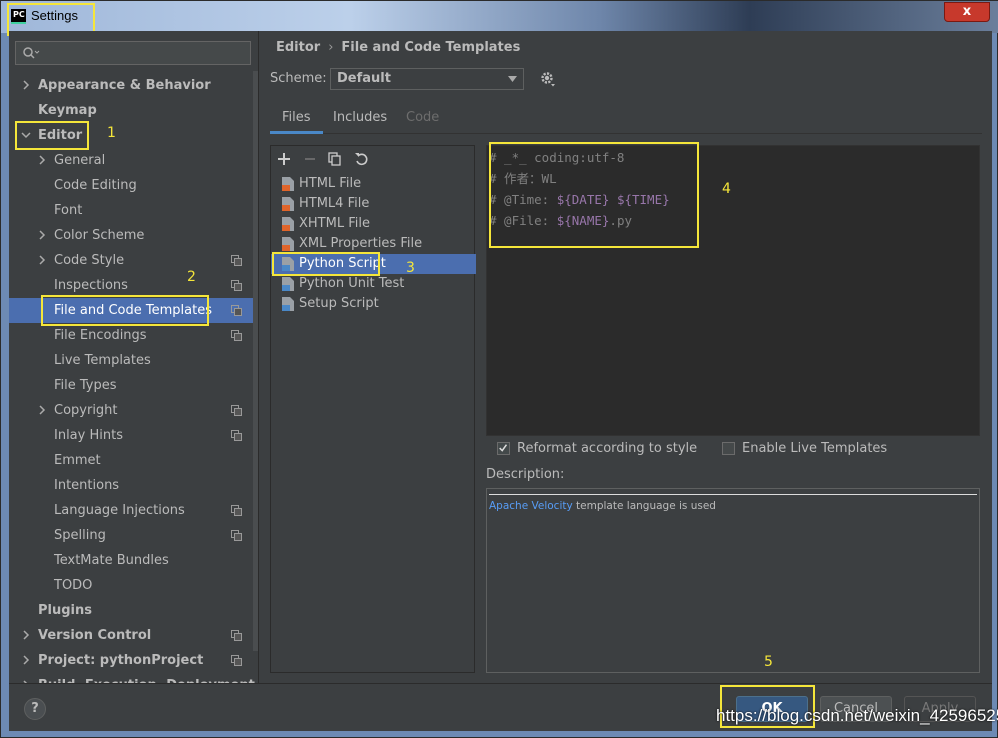 The width and height of the screenshot is (998, 738). I want to click on tab-code: Code, so click(422, 120).